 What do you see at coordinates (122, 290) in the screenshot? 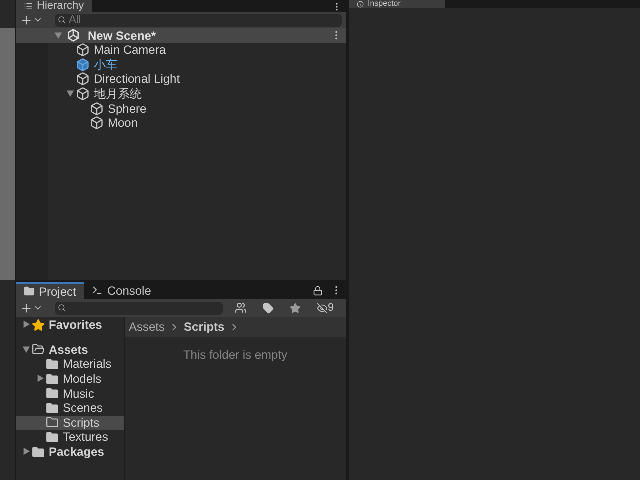
I see `panel-tab: Console` at bounding box center [122, 290].